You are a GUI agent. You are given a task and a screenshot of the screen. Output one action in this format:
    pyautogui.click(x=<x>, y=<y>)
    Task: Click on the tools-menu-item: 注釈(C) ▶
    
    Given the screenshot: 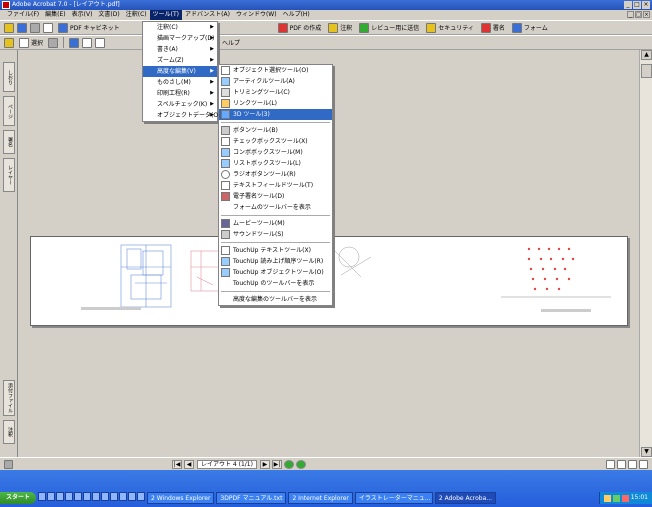 What is the action you would take?
    pyautogui.click(x=180, y=27)
    